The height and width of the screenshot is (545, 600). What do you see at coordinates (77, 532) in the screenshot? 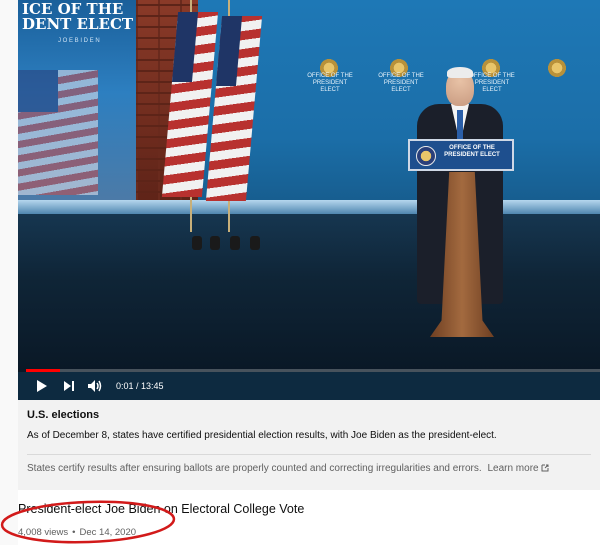
I see `video-meta: 4,008 views • Dec 14, 2020` at bounding box center [77, 532].